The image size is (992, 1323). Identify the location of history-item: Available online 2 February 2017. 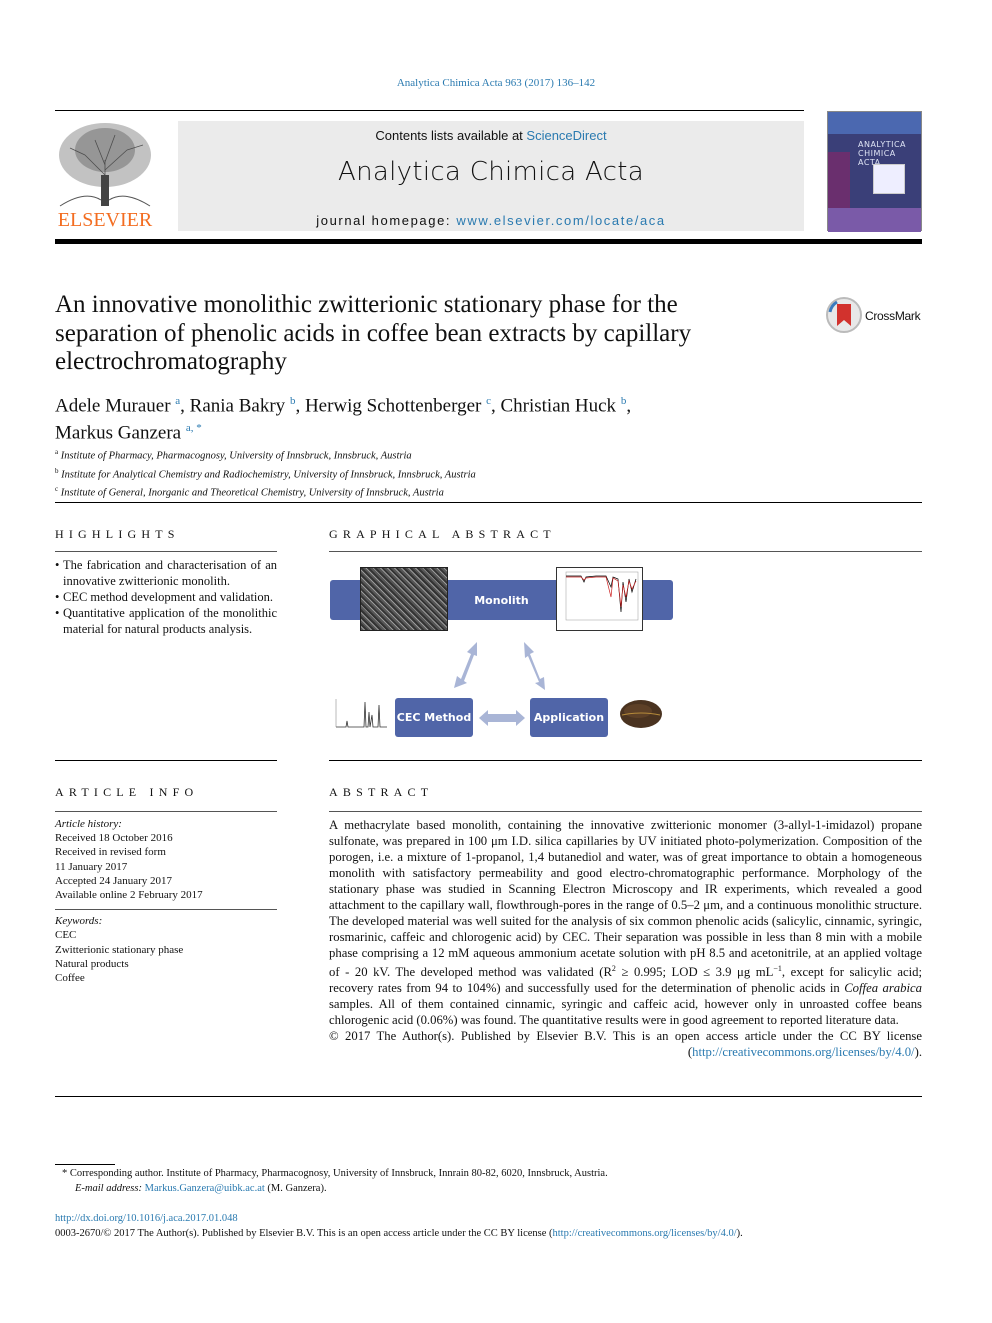
(129, 895).